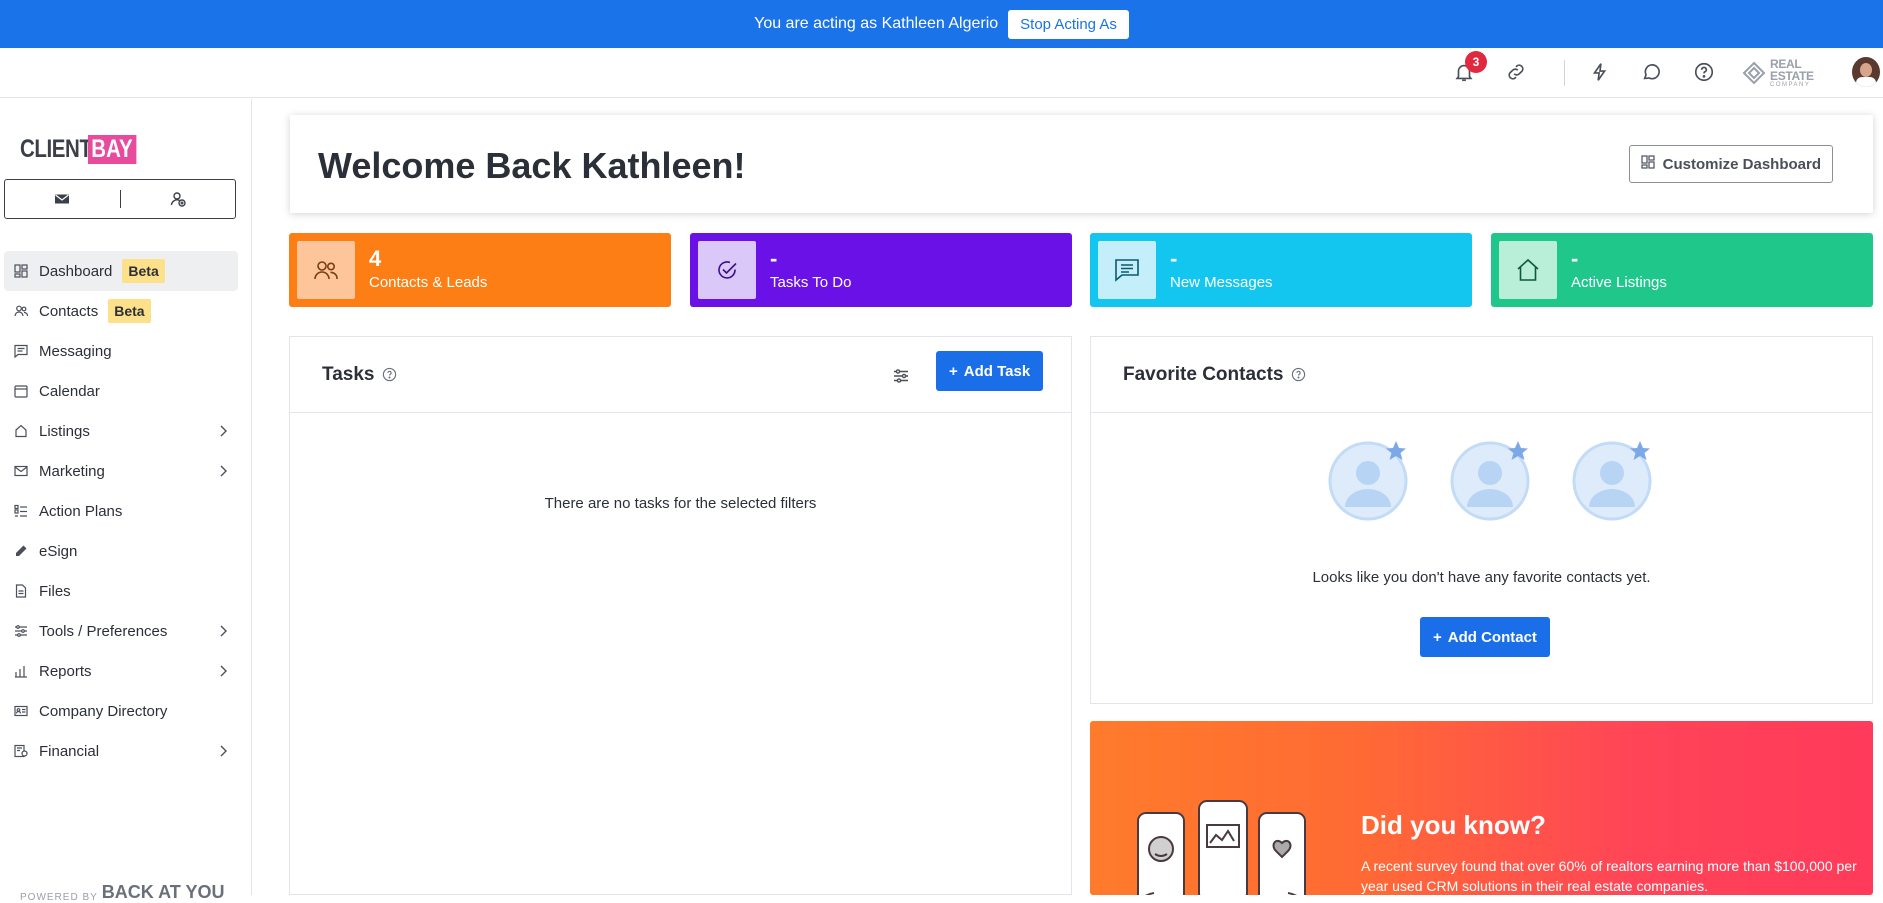  Describe the element at coordinates (103, 711) in the screenshot. I see `sidebar-item-label: Company Directory` at that location.